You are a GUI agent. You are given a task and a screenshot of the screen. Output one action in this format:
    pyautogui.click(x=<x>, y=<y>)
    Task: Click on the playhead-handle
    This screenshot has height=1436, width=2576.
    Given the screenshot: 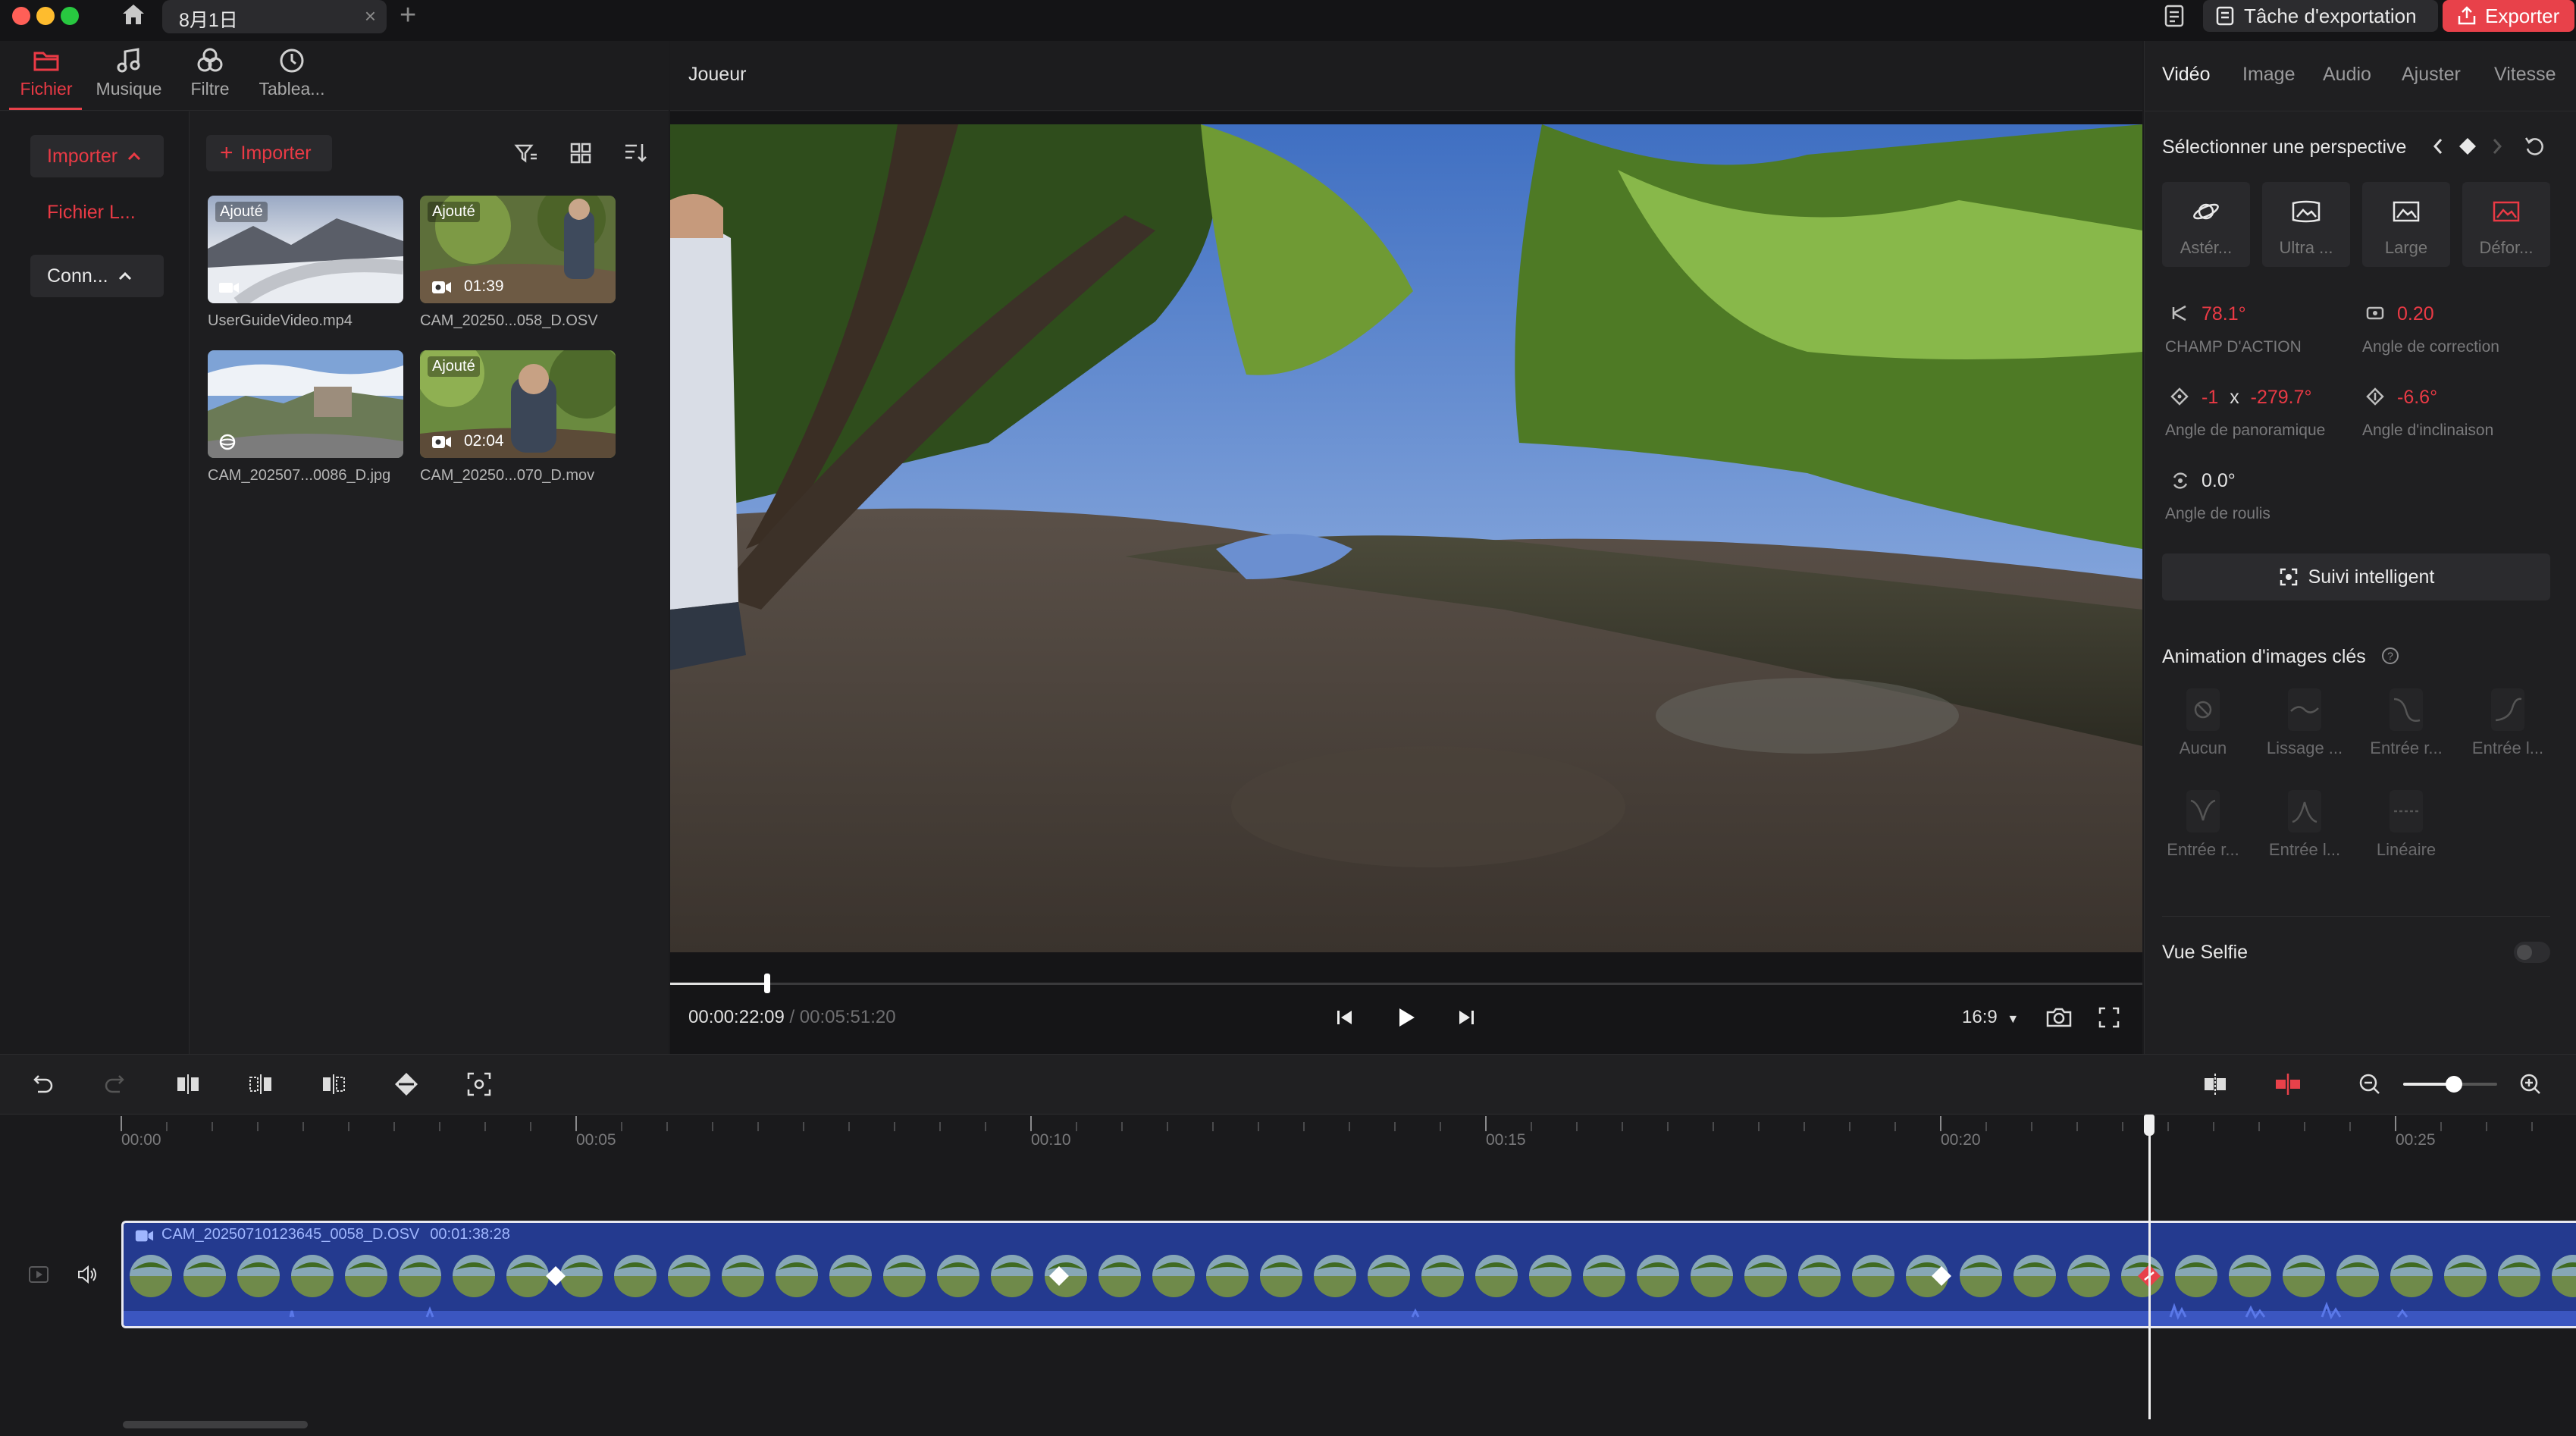 What is the action you would take?
    pyautogui.click(x=2149, y=1126)
    